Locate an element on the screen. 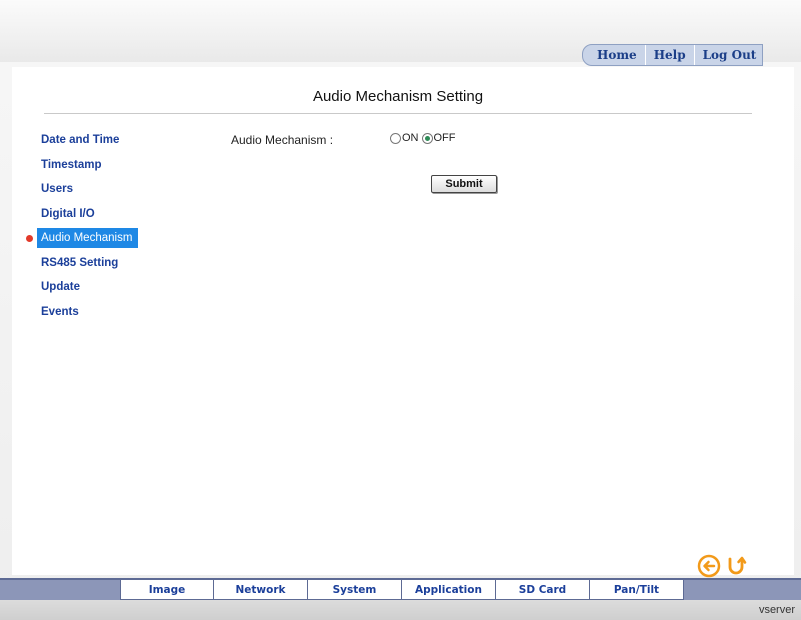 This screenshot has height=620, width=801. tab-pan-tilt: Pan/Tilt is located at coordinates (637, 590).